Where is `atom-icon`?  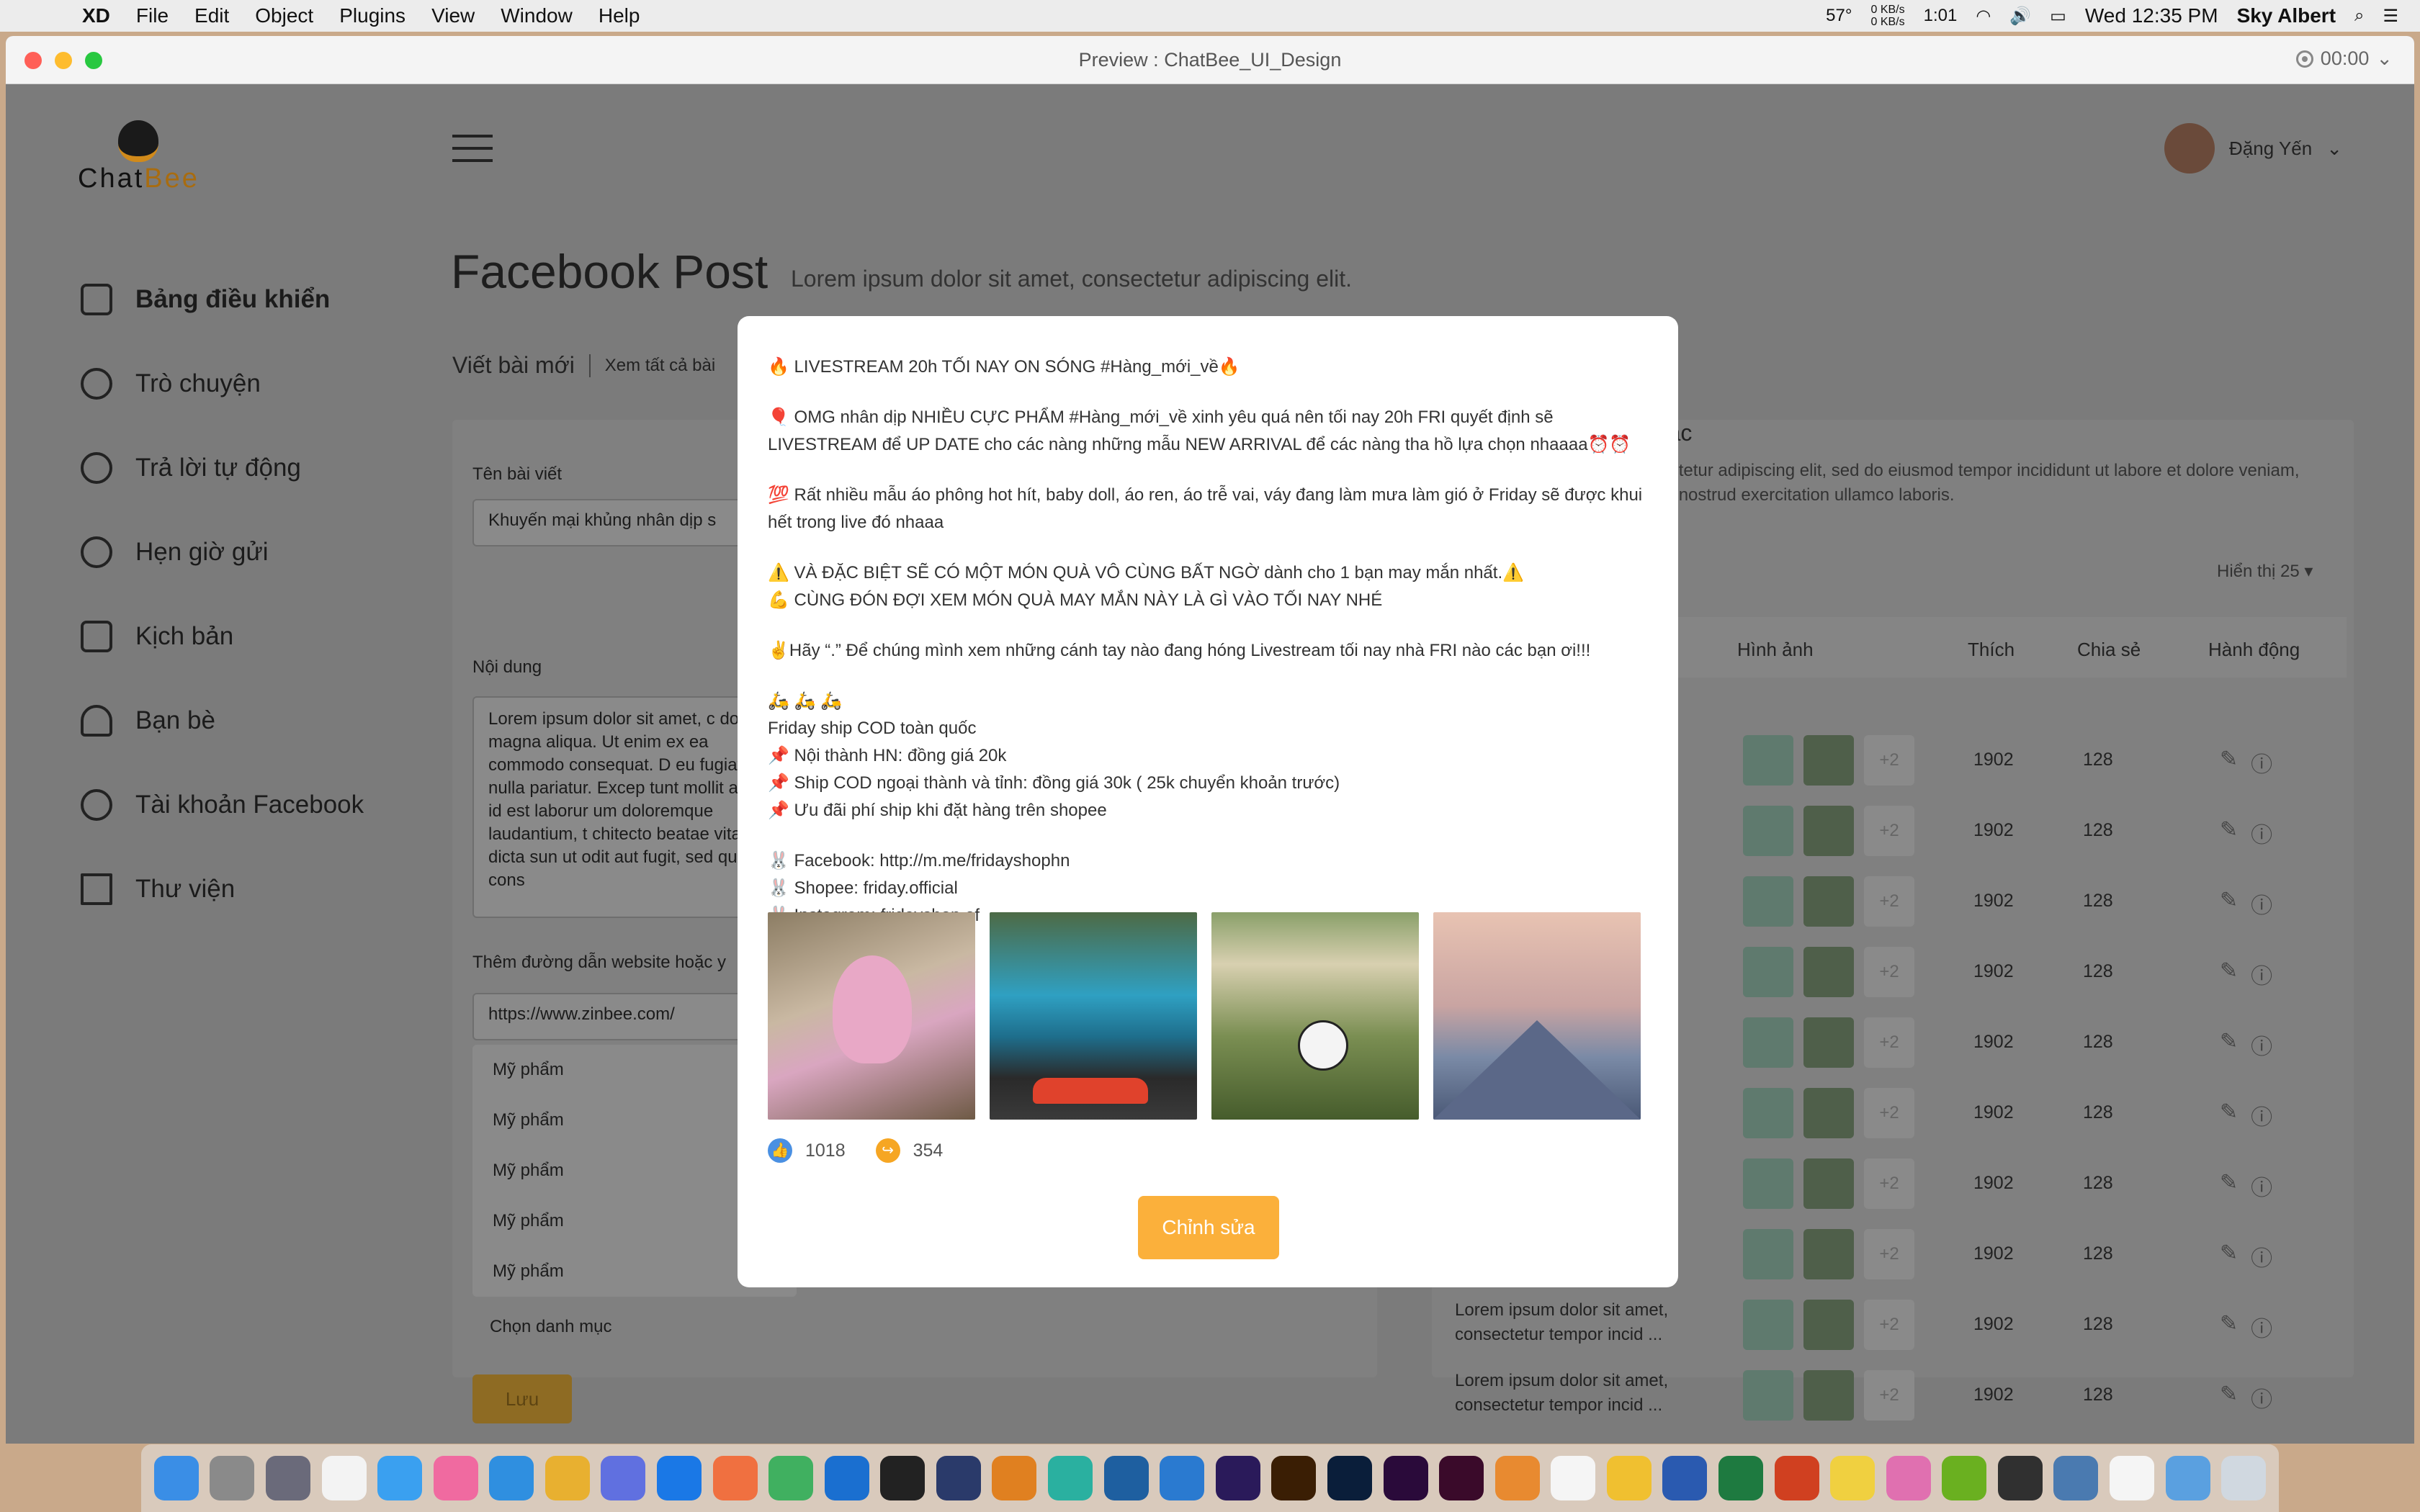 atom-icon is located at coordinates (1070, 1478).